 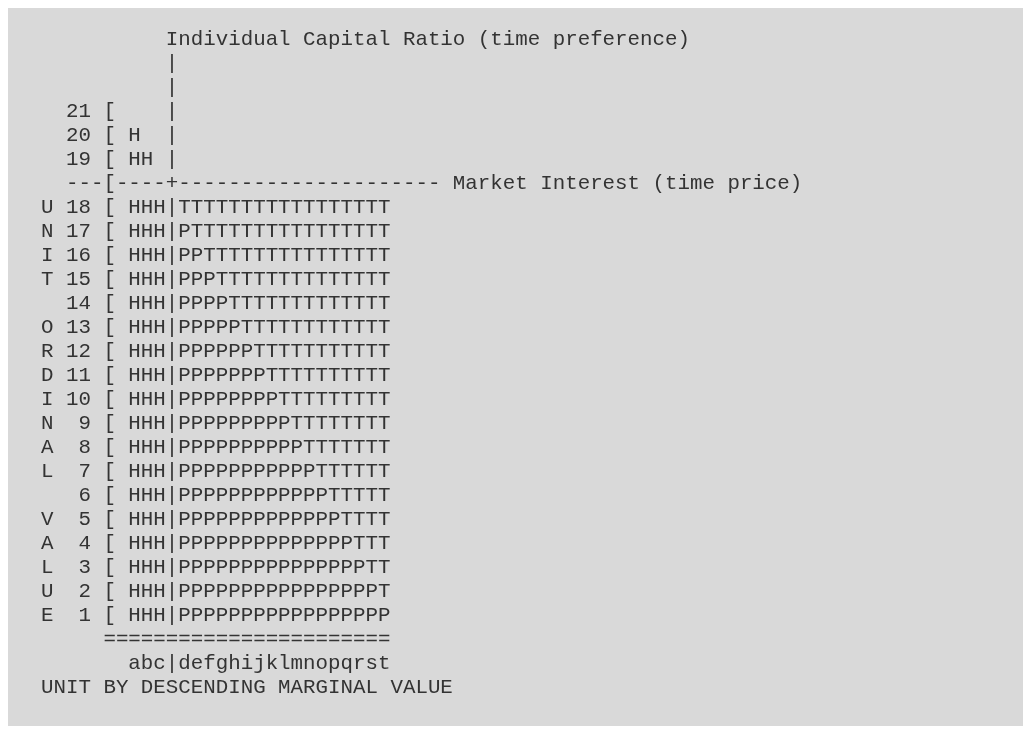 What do you see at coordinates (216, 256) in the screenshot?
I see `text-line: I 16 [ HHH|PPTTTTTTTTTTTTTTT` at bounding box center [216, 256].